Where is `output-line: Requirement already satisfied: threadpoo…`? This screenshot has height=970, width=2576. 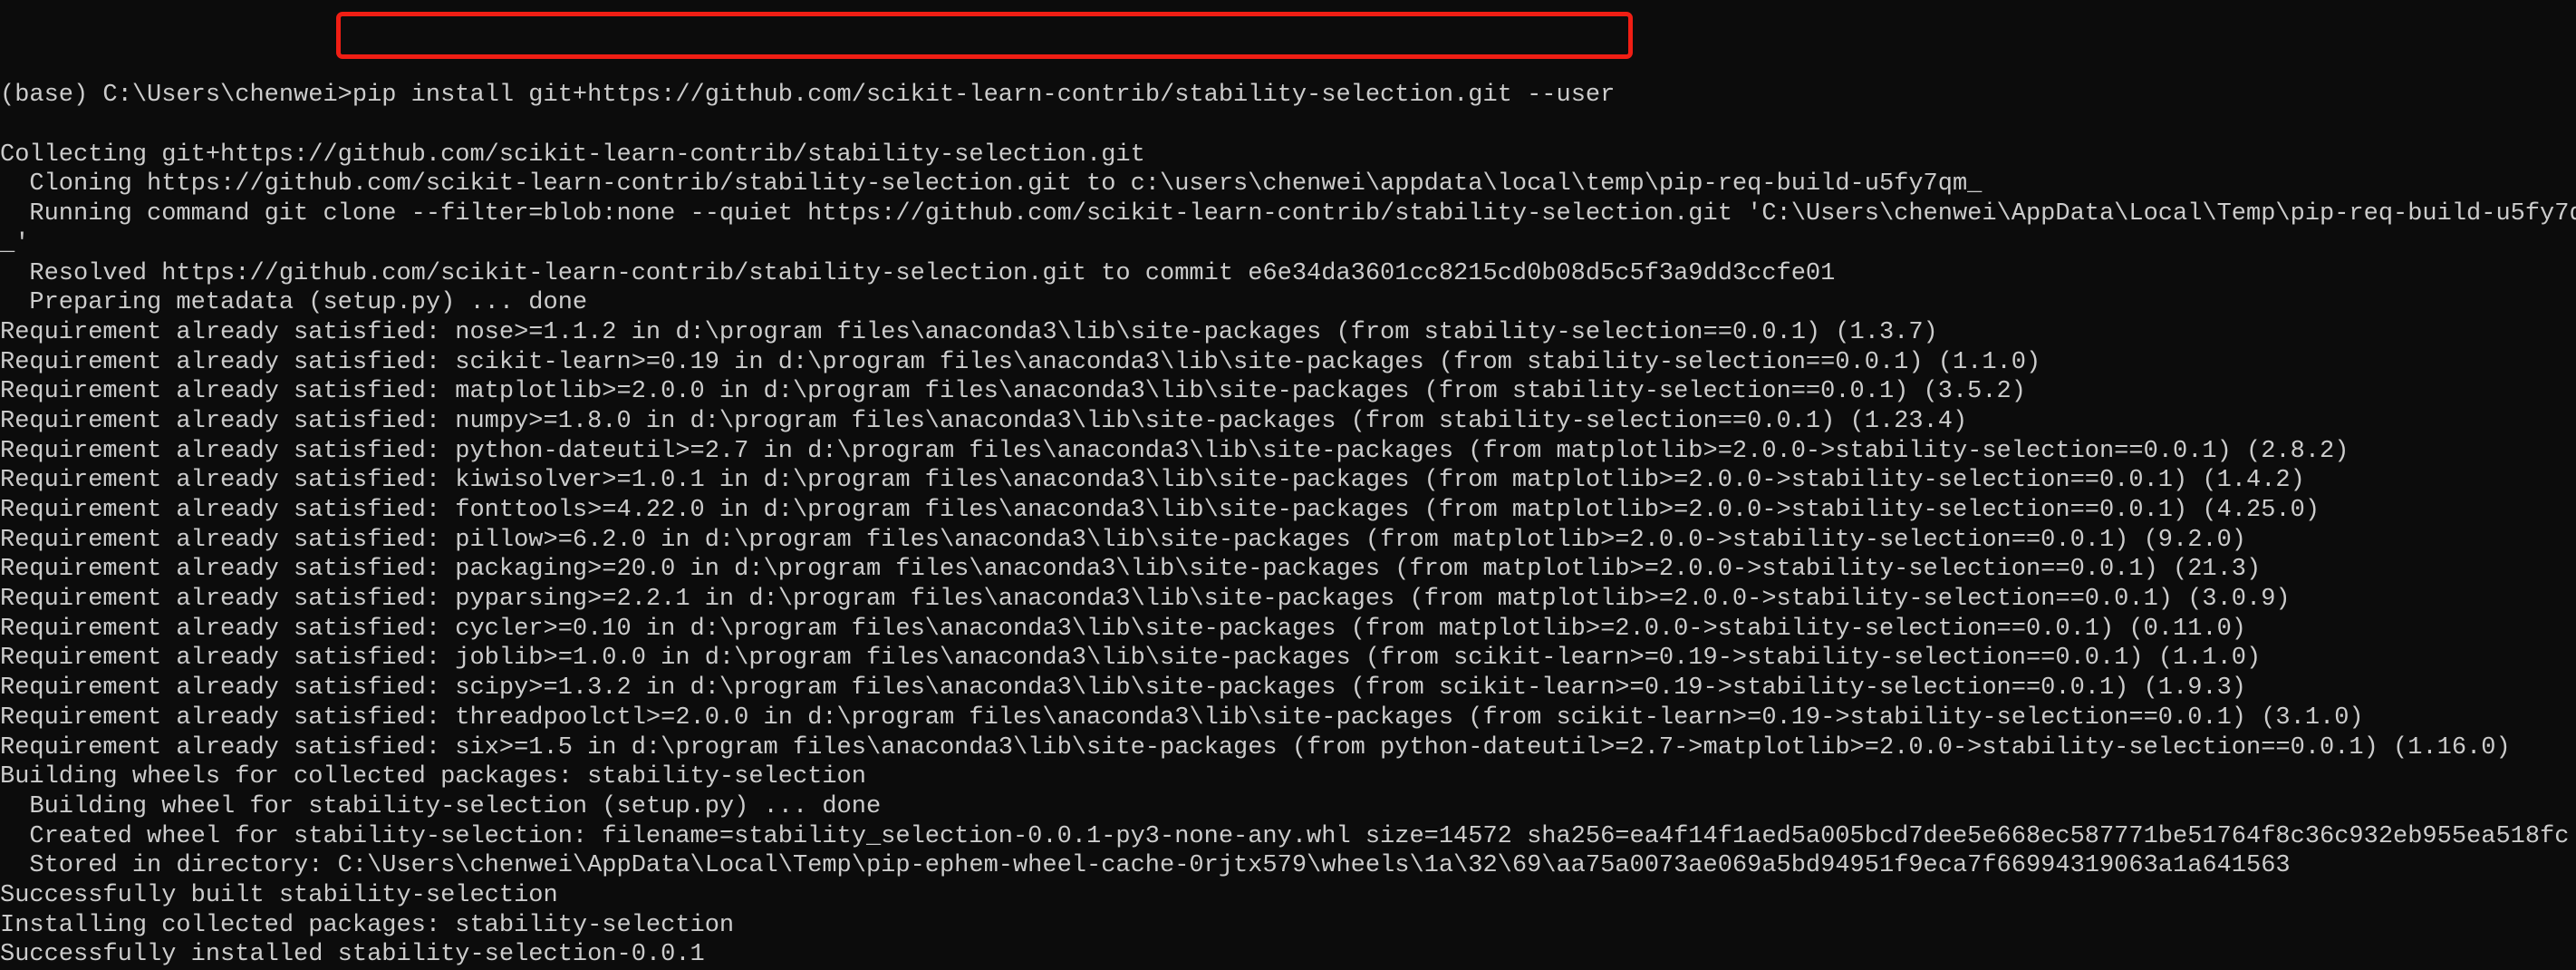 output-line: Requirement already satisfied: threadpoo… is located at coordinates (1182, 718).